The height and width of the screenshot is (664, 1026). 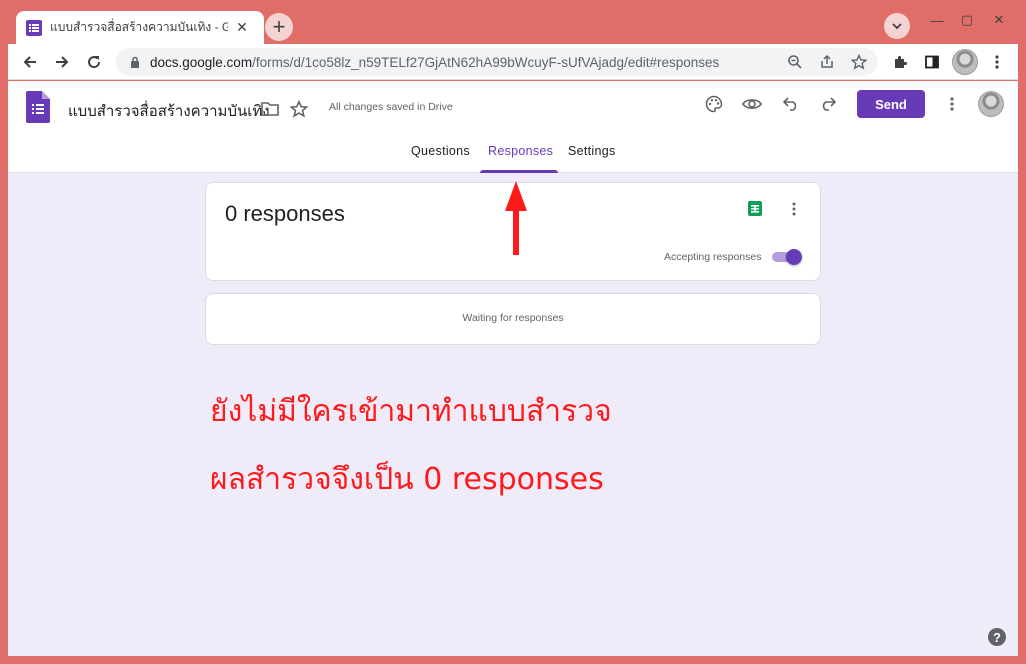 I want to click on waiting-card: Waiting for responses, so click(x=513, y=319).